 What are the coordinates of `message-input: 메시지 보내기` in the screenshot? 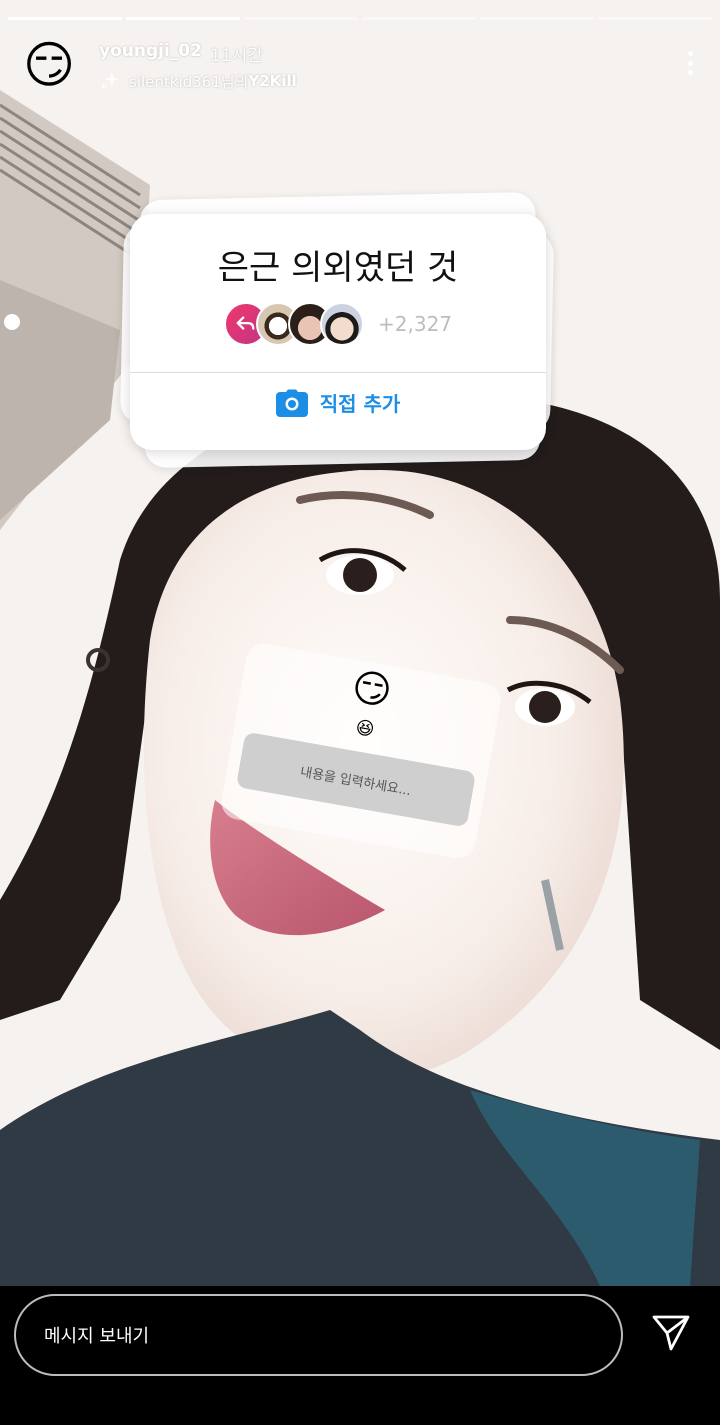 It's located at (318, 1335).